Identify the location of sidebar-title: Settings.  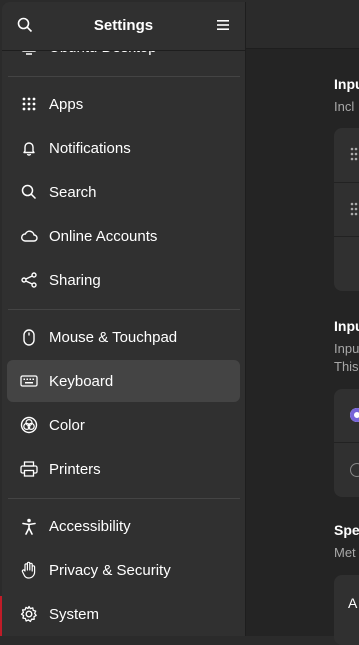
(123, 25).